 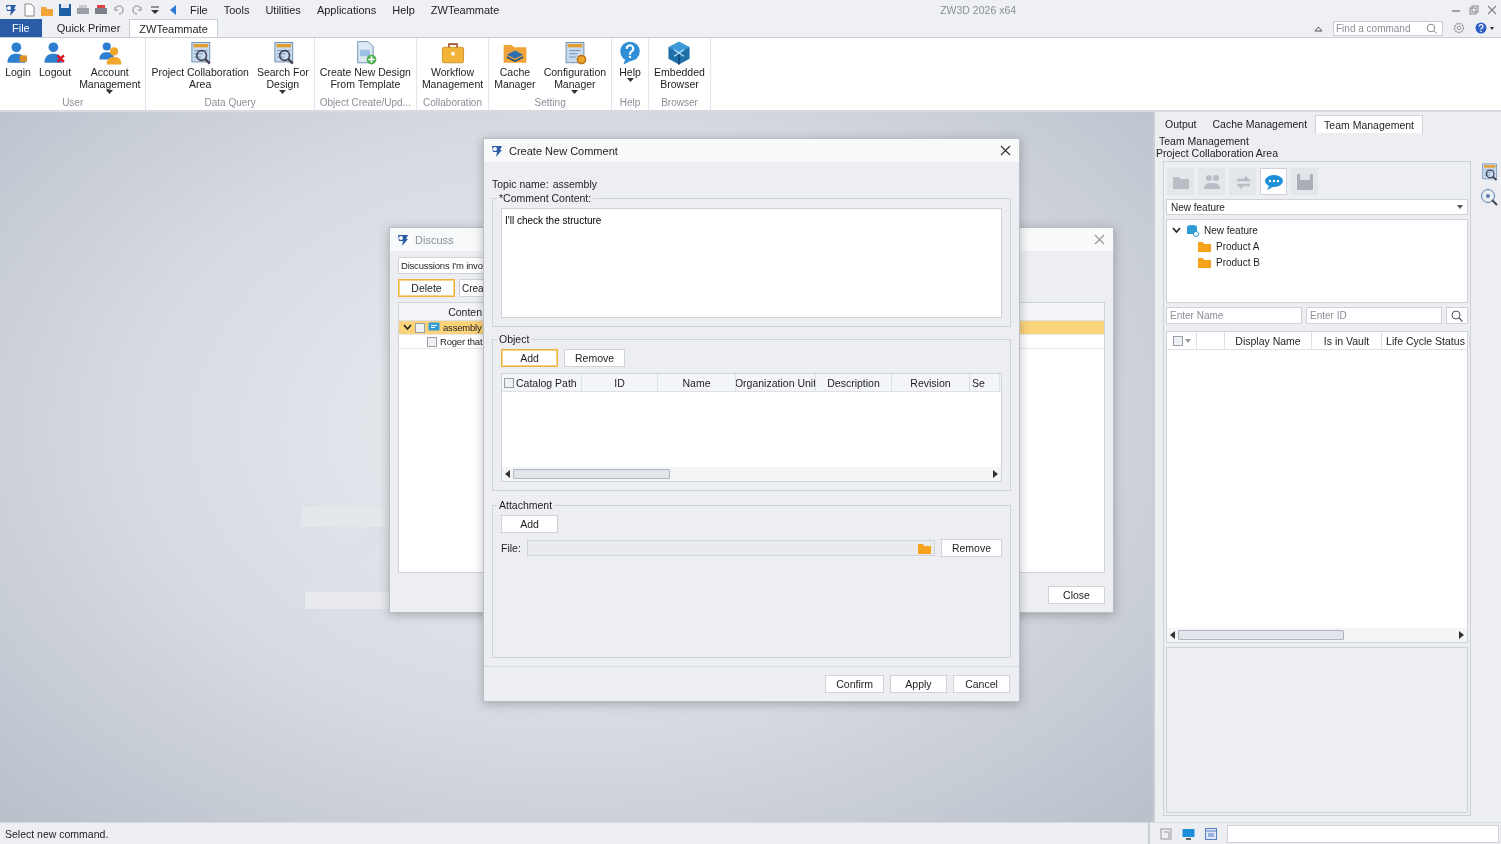 What do you see at coordinates (1231, 230) in the screenshot?
I see `tree-item-label: New feature` at bounding box center [1231, 230].